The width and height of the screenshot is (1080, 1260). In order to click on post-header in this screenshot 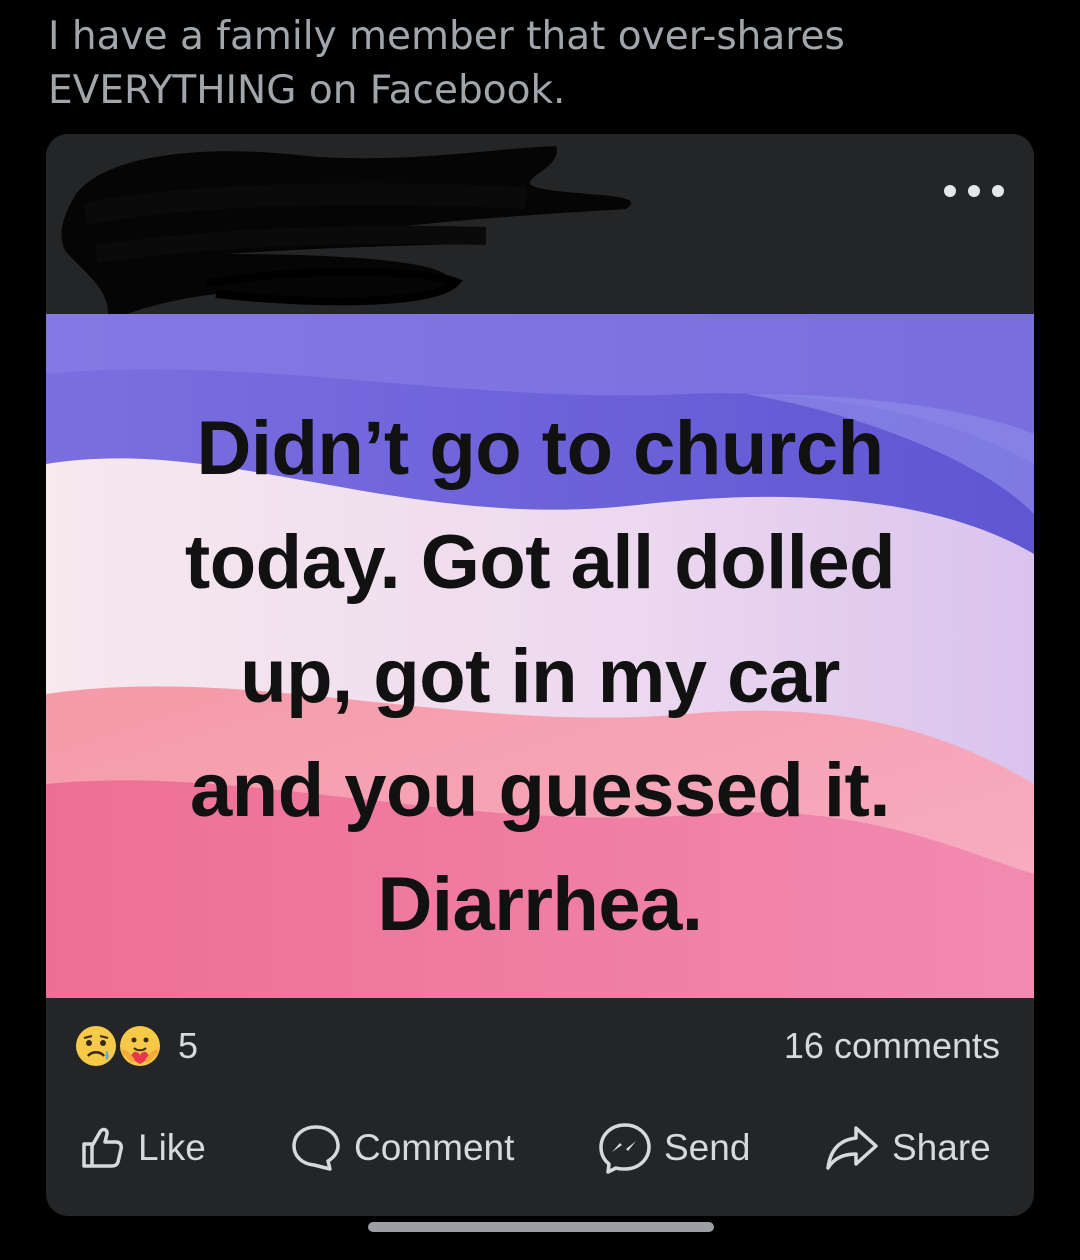, I will do `click(540, 229)`.